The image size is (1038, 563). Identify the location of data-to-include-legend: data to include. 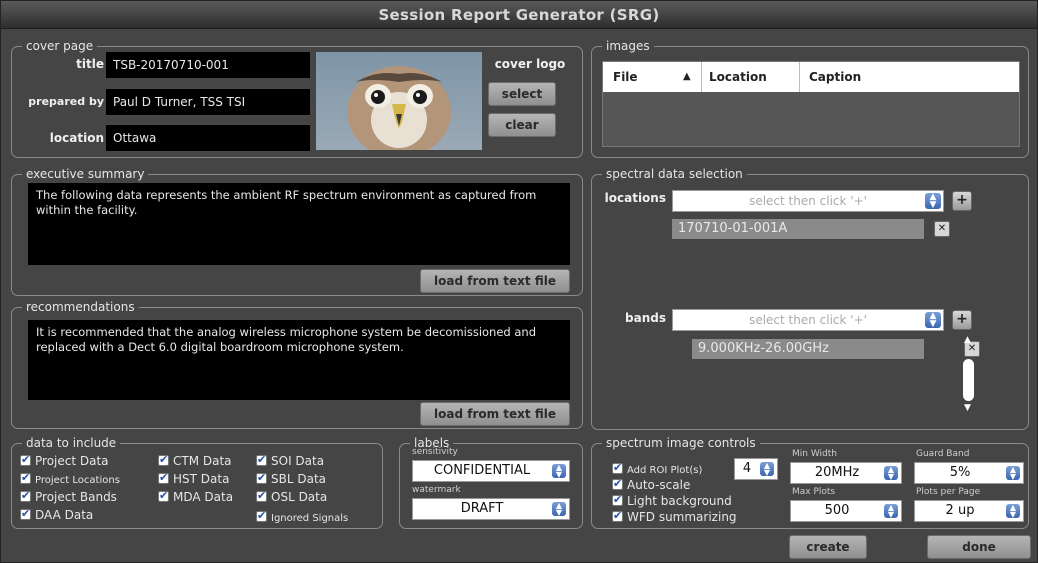
(71, 443).